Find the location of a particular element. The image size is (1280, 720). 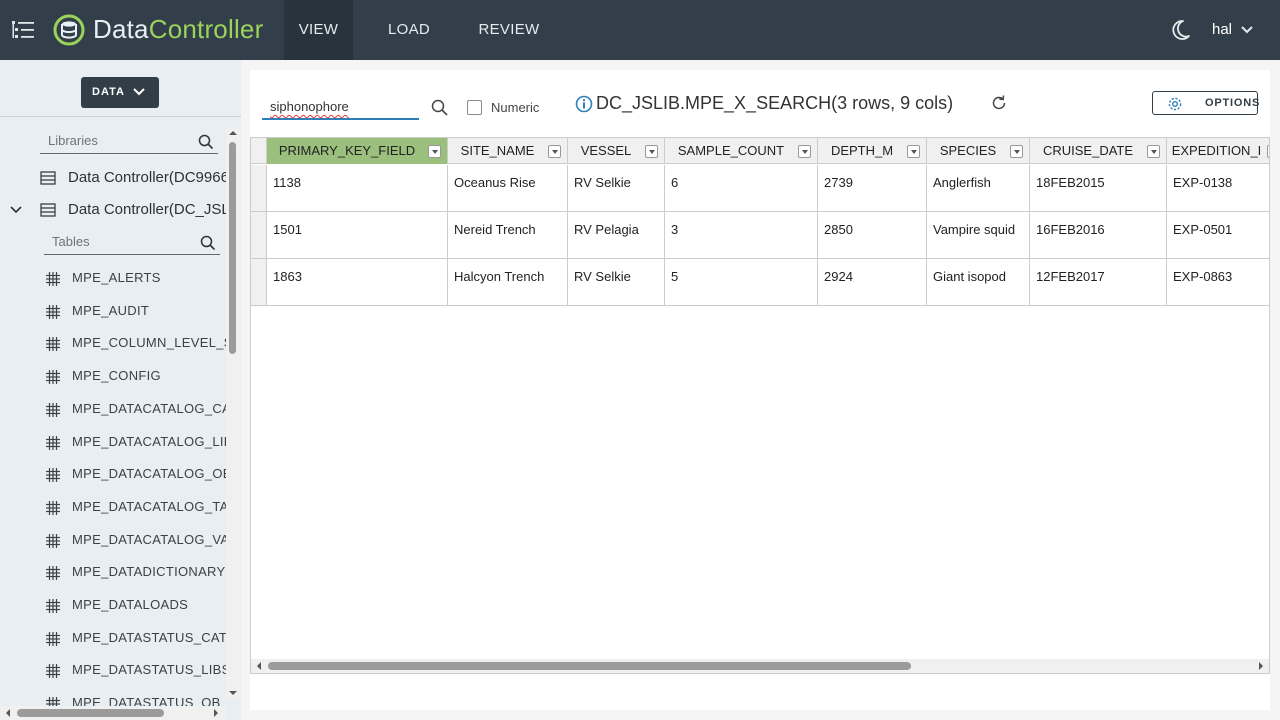

table-cell: 18FEB2015 is located at coordinates (1098, 188).